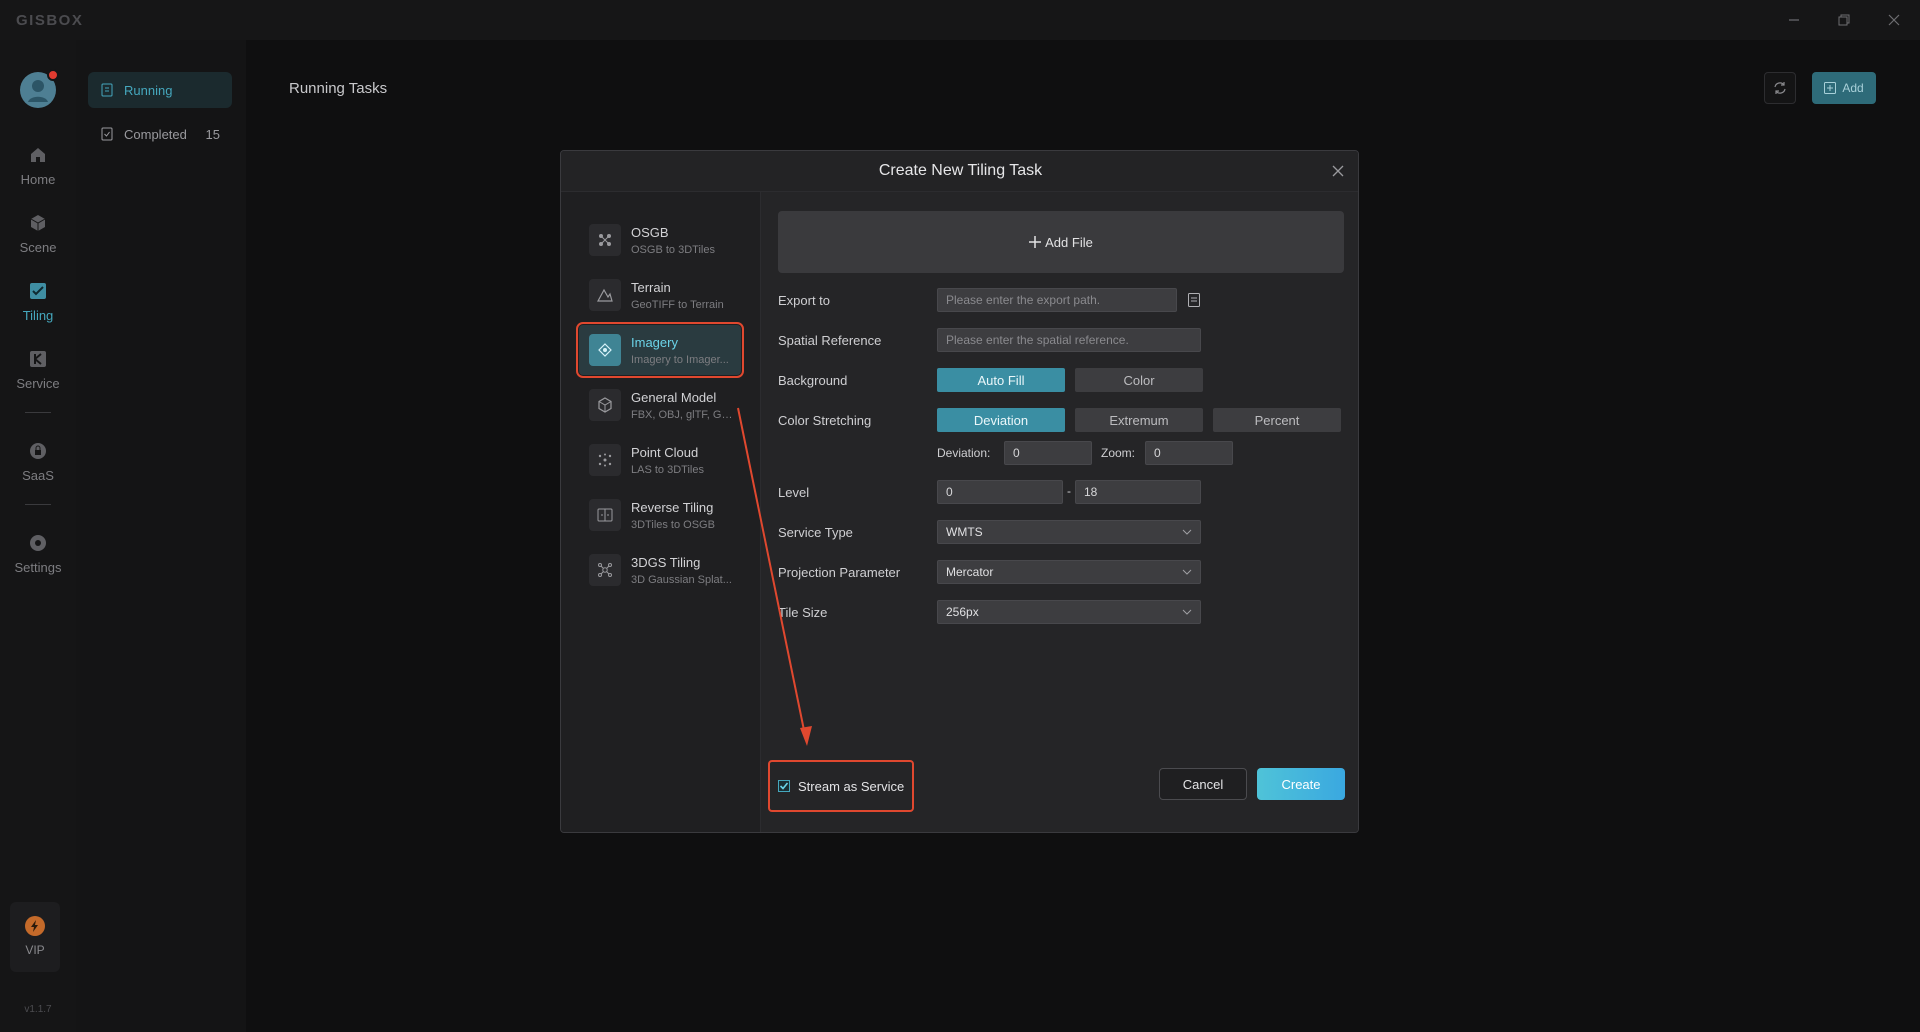  Describe the element at coordinates (804, 300) in the screenshot. I see `export-label: Export to` at that location.